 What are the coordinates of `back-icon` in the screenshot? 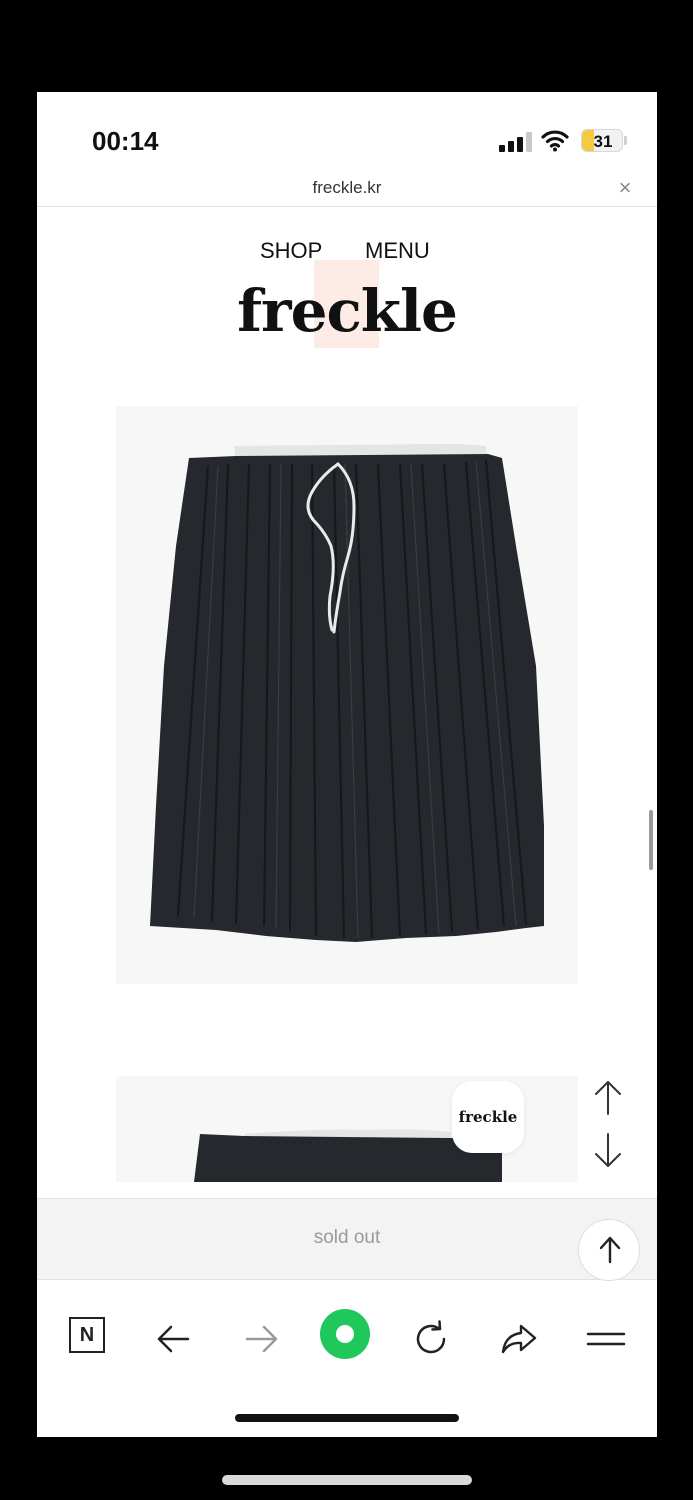 It's located at (173, 1339).